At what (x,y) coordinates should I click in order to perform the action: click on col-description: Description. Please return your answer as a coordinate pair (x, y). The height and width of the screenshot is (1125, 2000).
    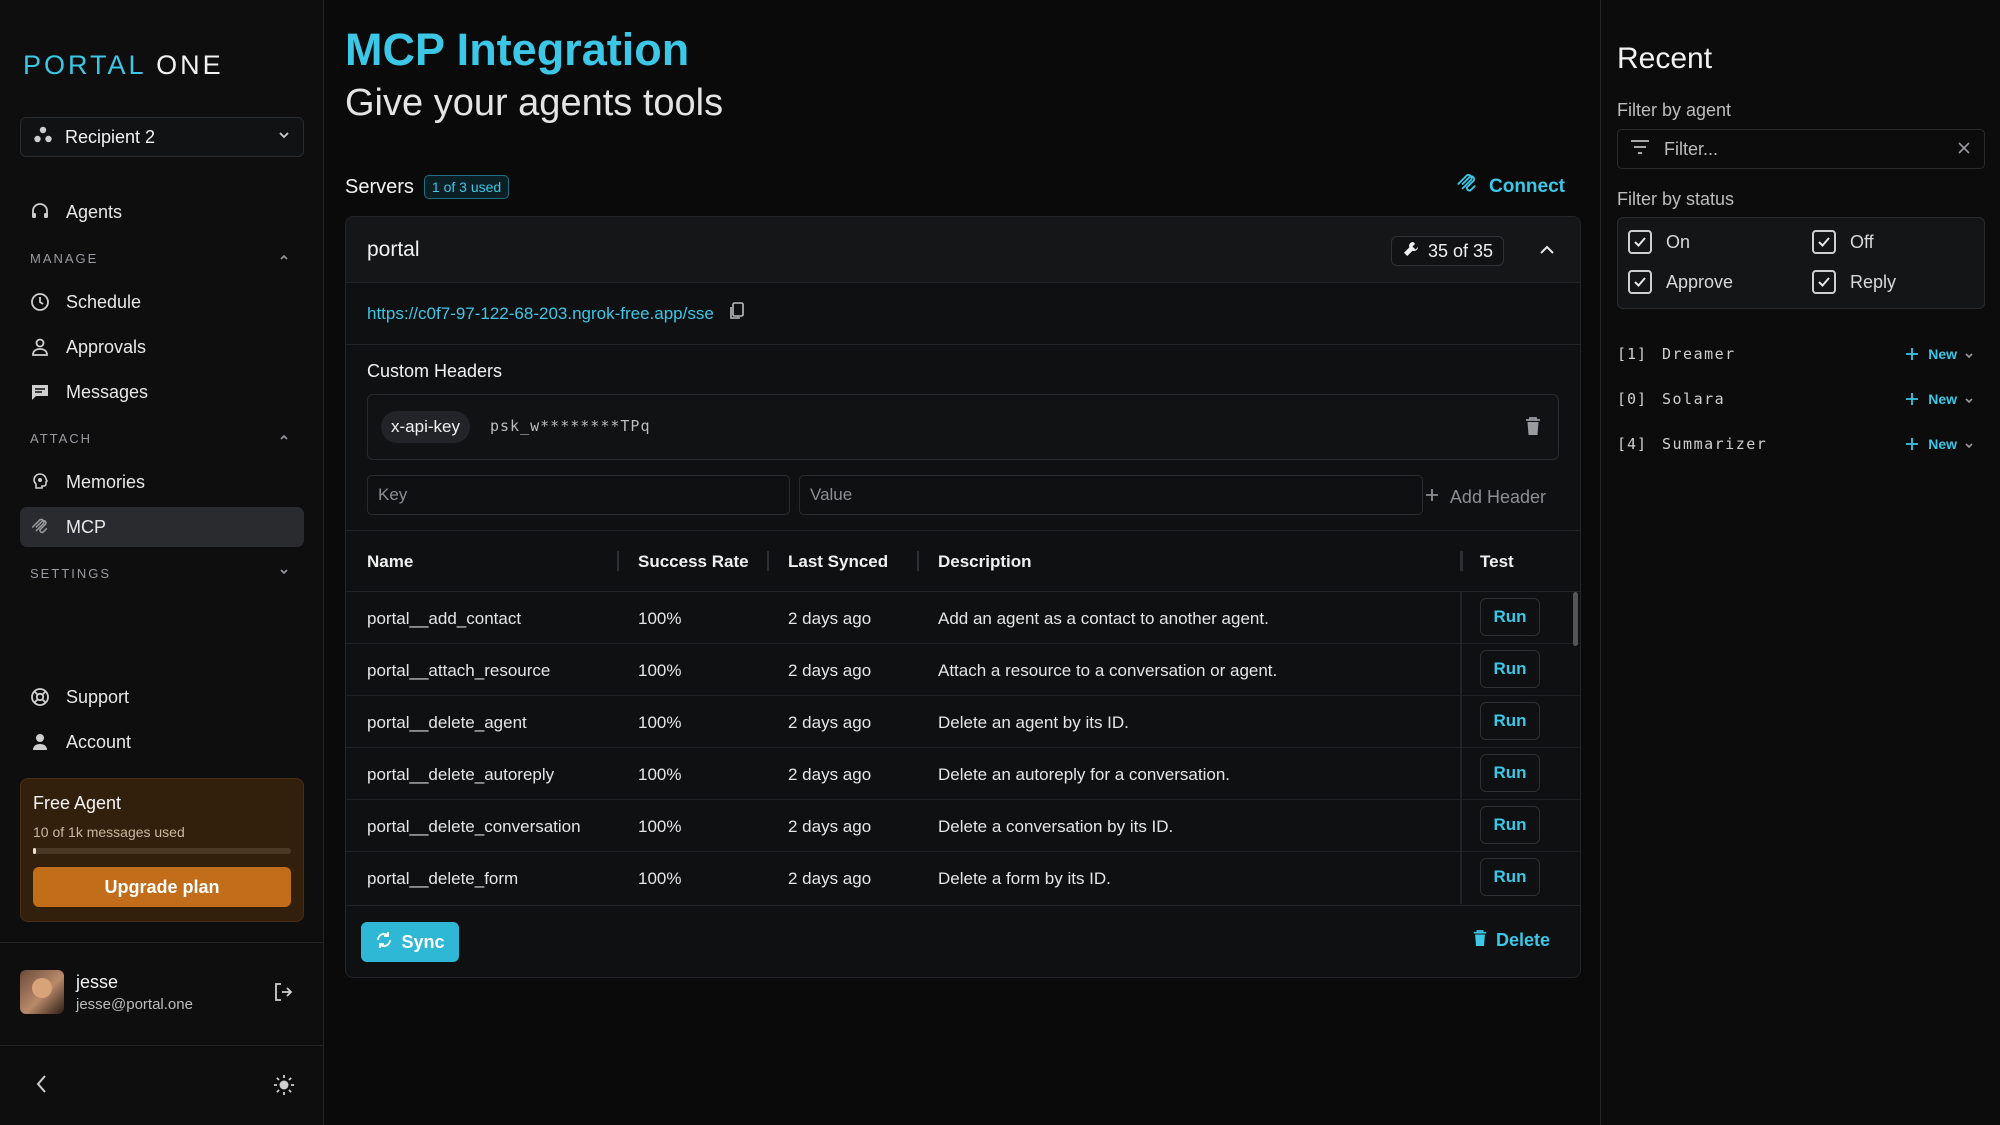
    Looking at the image, I should click on (985, 562).